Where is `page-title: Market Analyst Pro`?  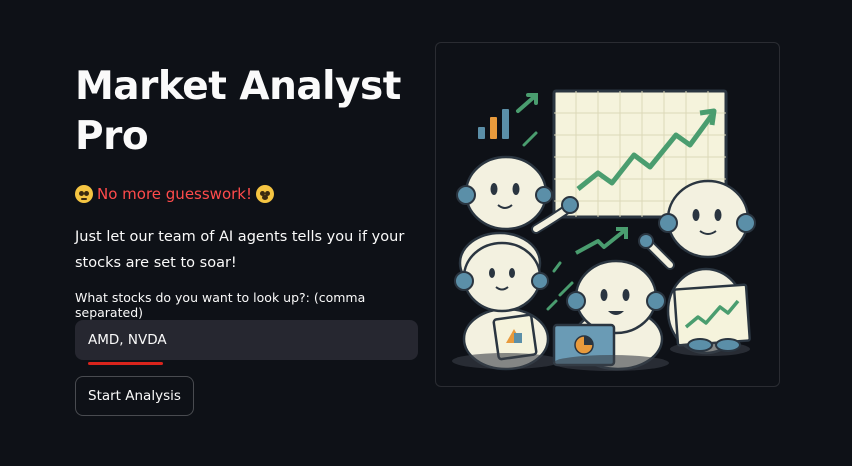 page-title: Market Analyst Pro is located at coordinates (238, 111).